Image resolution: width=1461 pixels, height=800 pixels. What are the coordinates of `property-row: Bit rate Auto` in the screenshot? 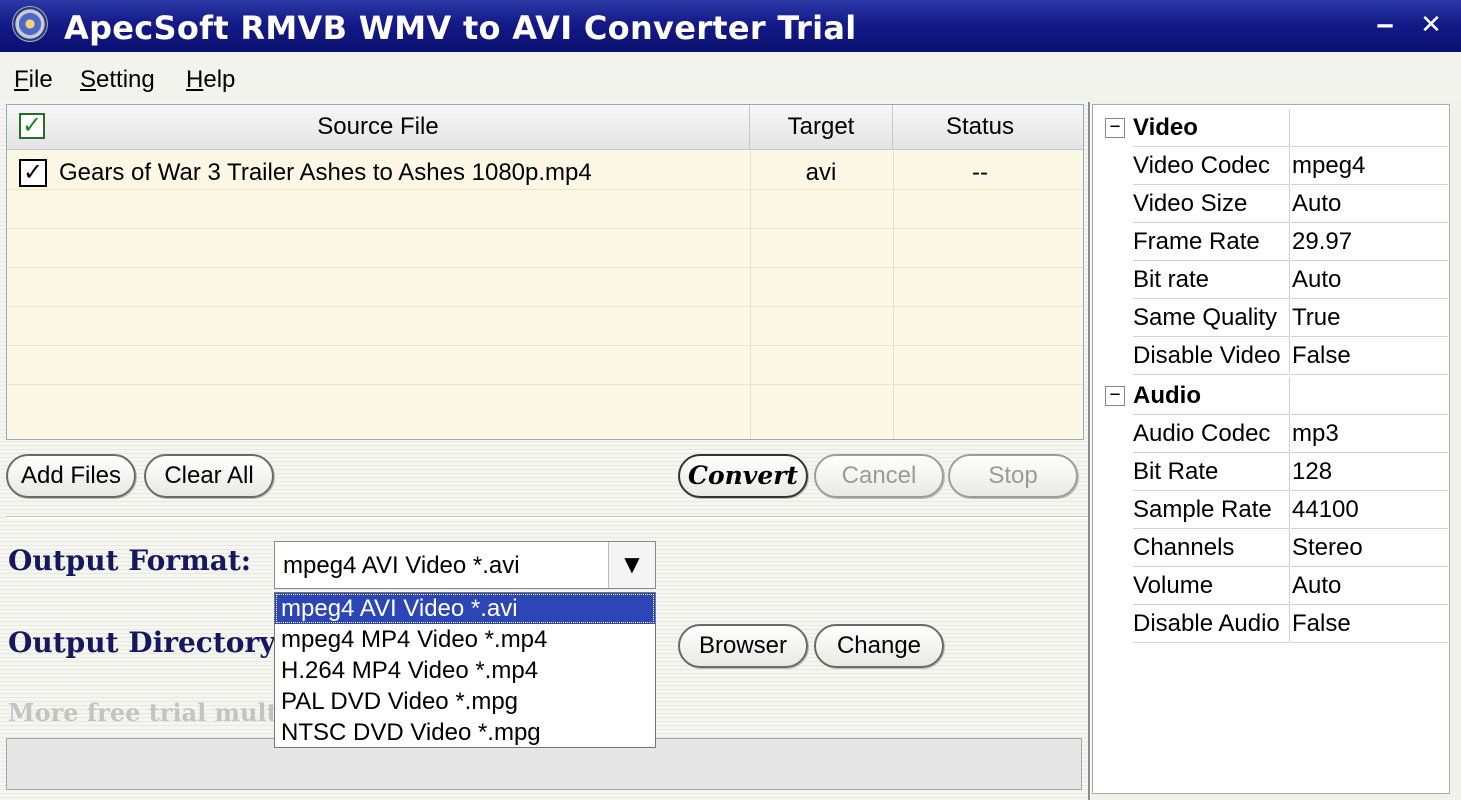 It's located at (1272, 280).